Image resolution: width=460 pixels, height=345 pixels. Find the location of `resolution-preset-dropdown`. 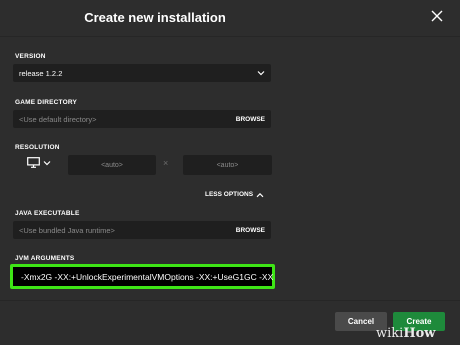

resolution-preset-dropdown is located at coordinates (39, 162).